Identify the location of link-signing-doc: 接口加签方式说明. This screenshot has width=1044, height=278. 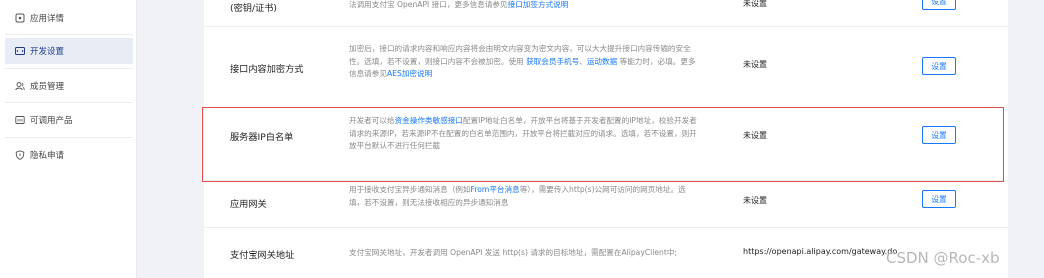
(538, 4).